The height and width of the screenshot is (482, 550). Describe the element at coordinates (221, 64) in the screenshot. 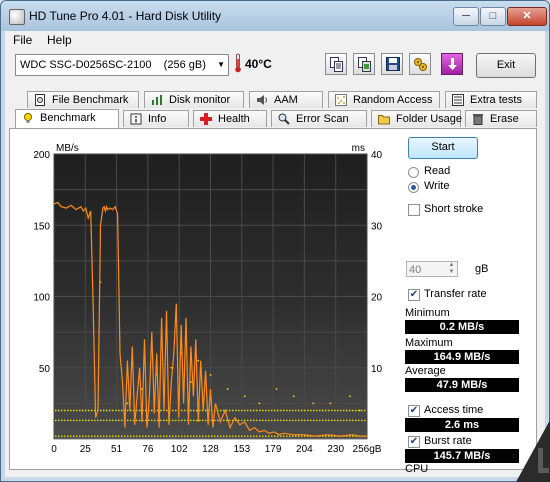

I see `chevron-down-icon: ▼` at that location.